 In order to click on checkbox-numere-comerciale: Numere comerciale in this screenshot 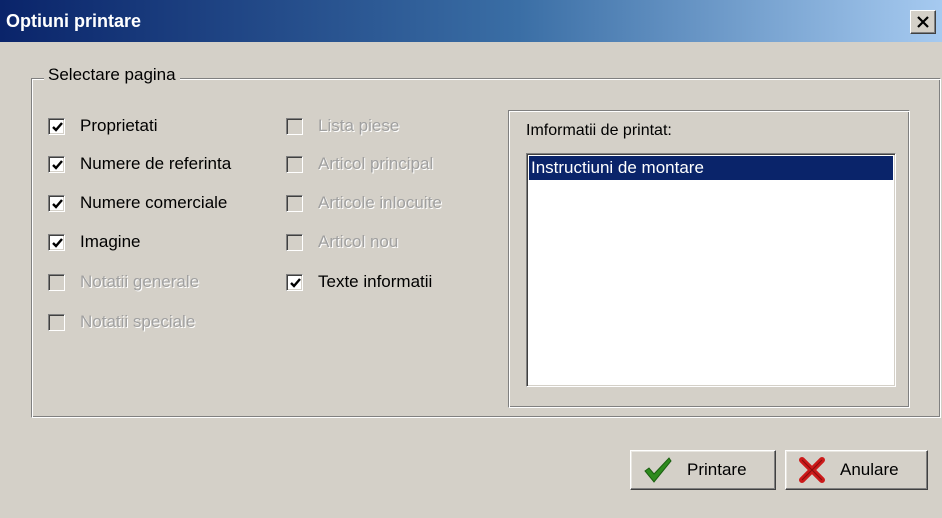, I will do `click(137, 203)`.